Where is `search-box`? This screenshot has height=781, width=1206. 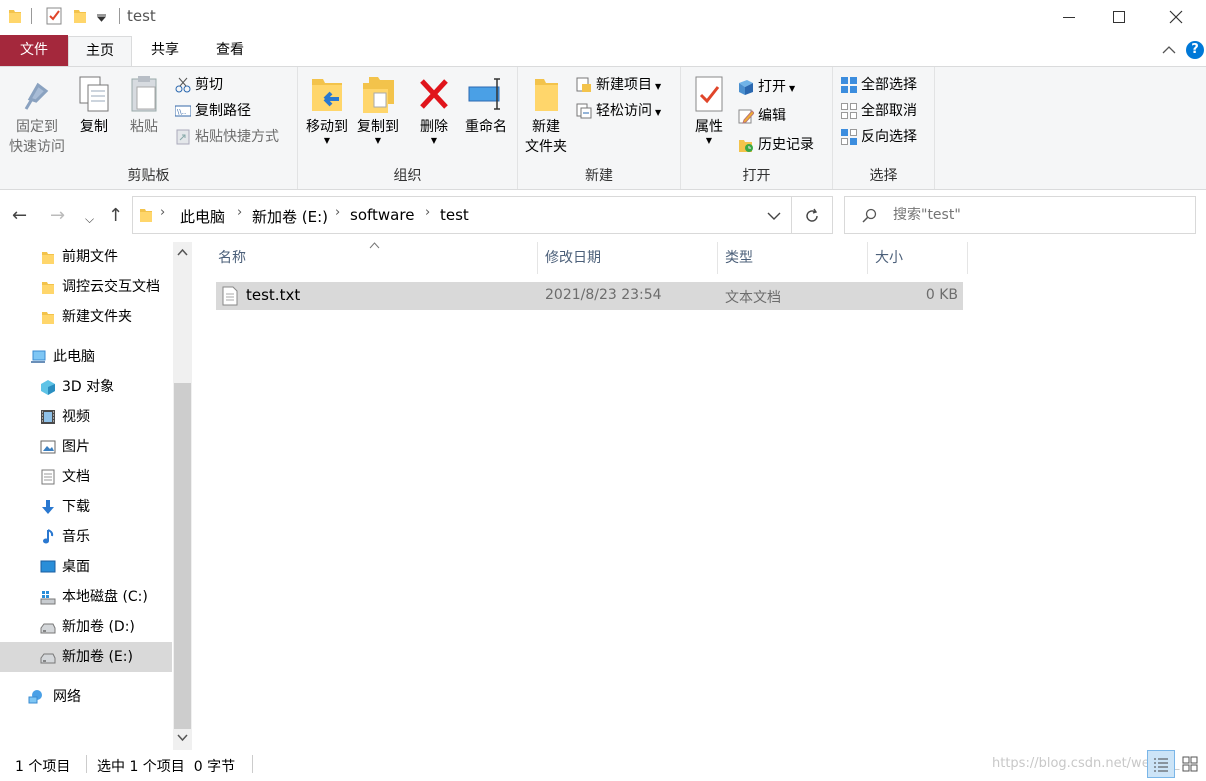 search-box is located at coordinates (1020, 215).